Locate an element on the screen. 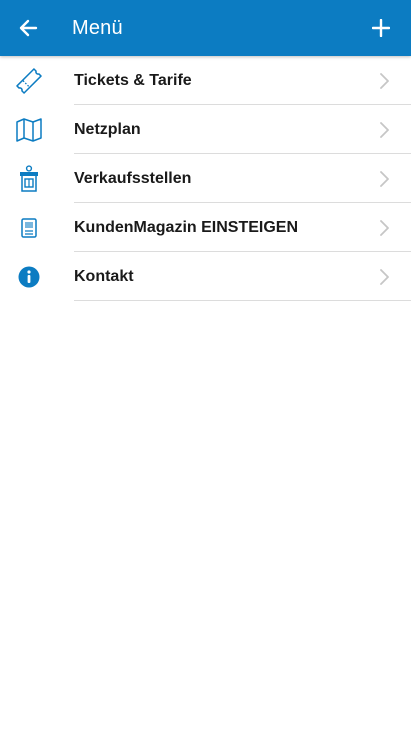 The height and width of the screenshot is (731, 411). menu-item-netzplan: Netzplan is located at coordinates (205, 129).